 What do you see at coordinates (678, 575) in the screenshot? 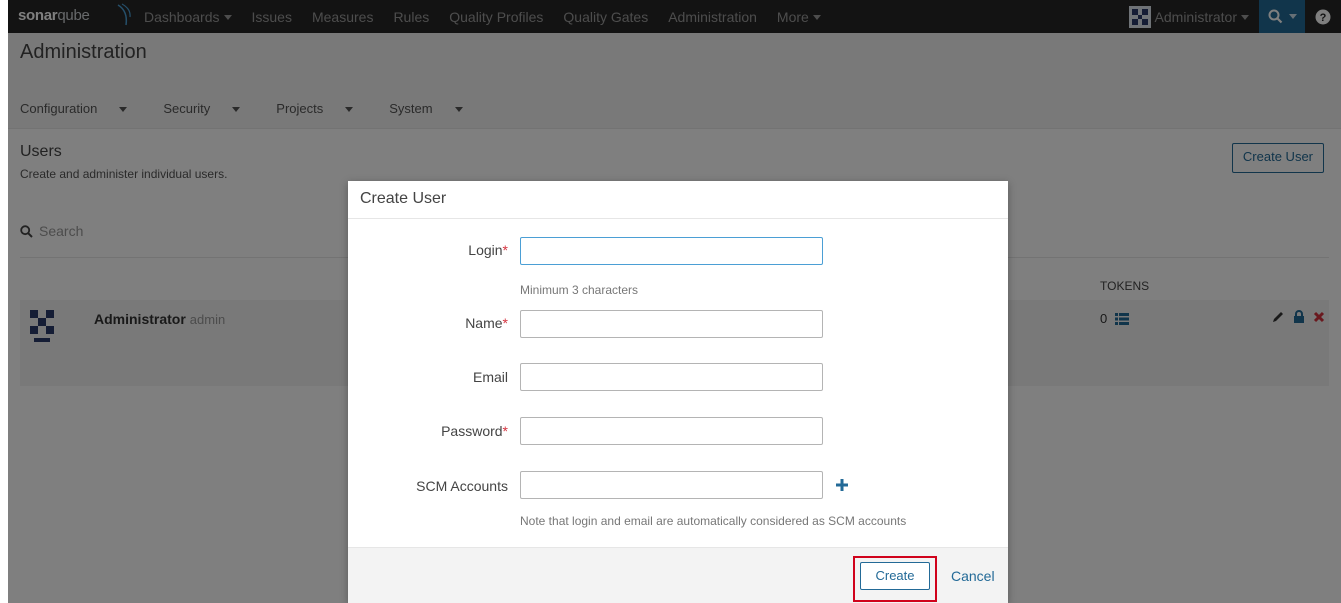
I see `modal-footer: Create Cancel` at bounding box center [678, 575].